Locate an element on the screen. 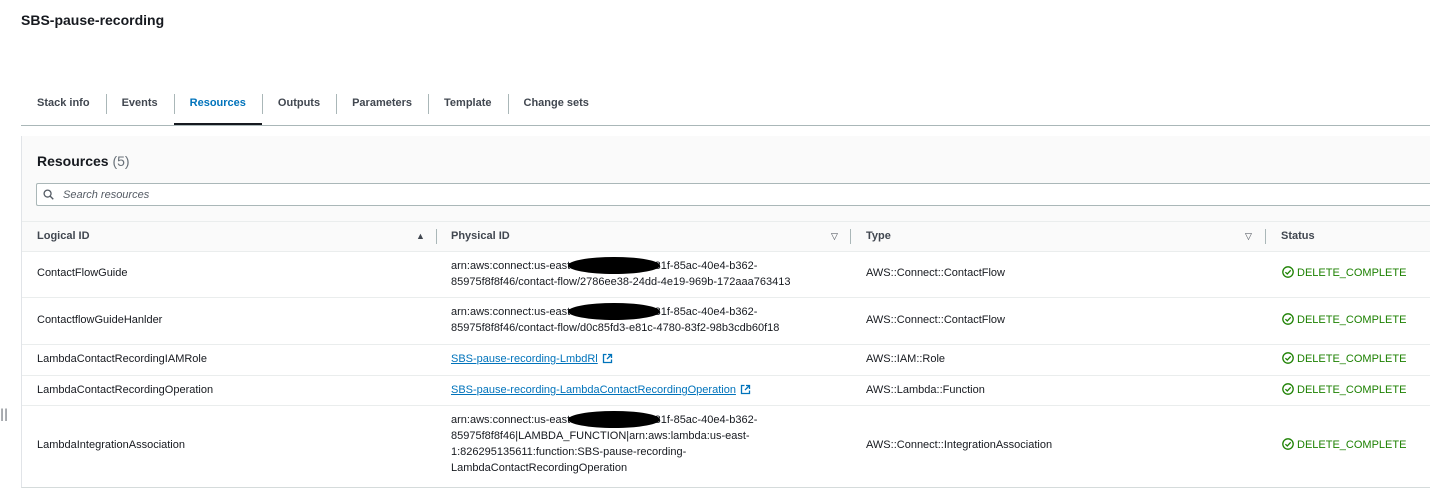 This screenshot has height=504, width=1430. resources-count: (5) is located at coordinates (121, 161).